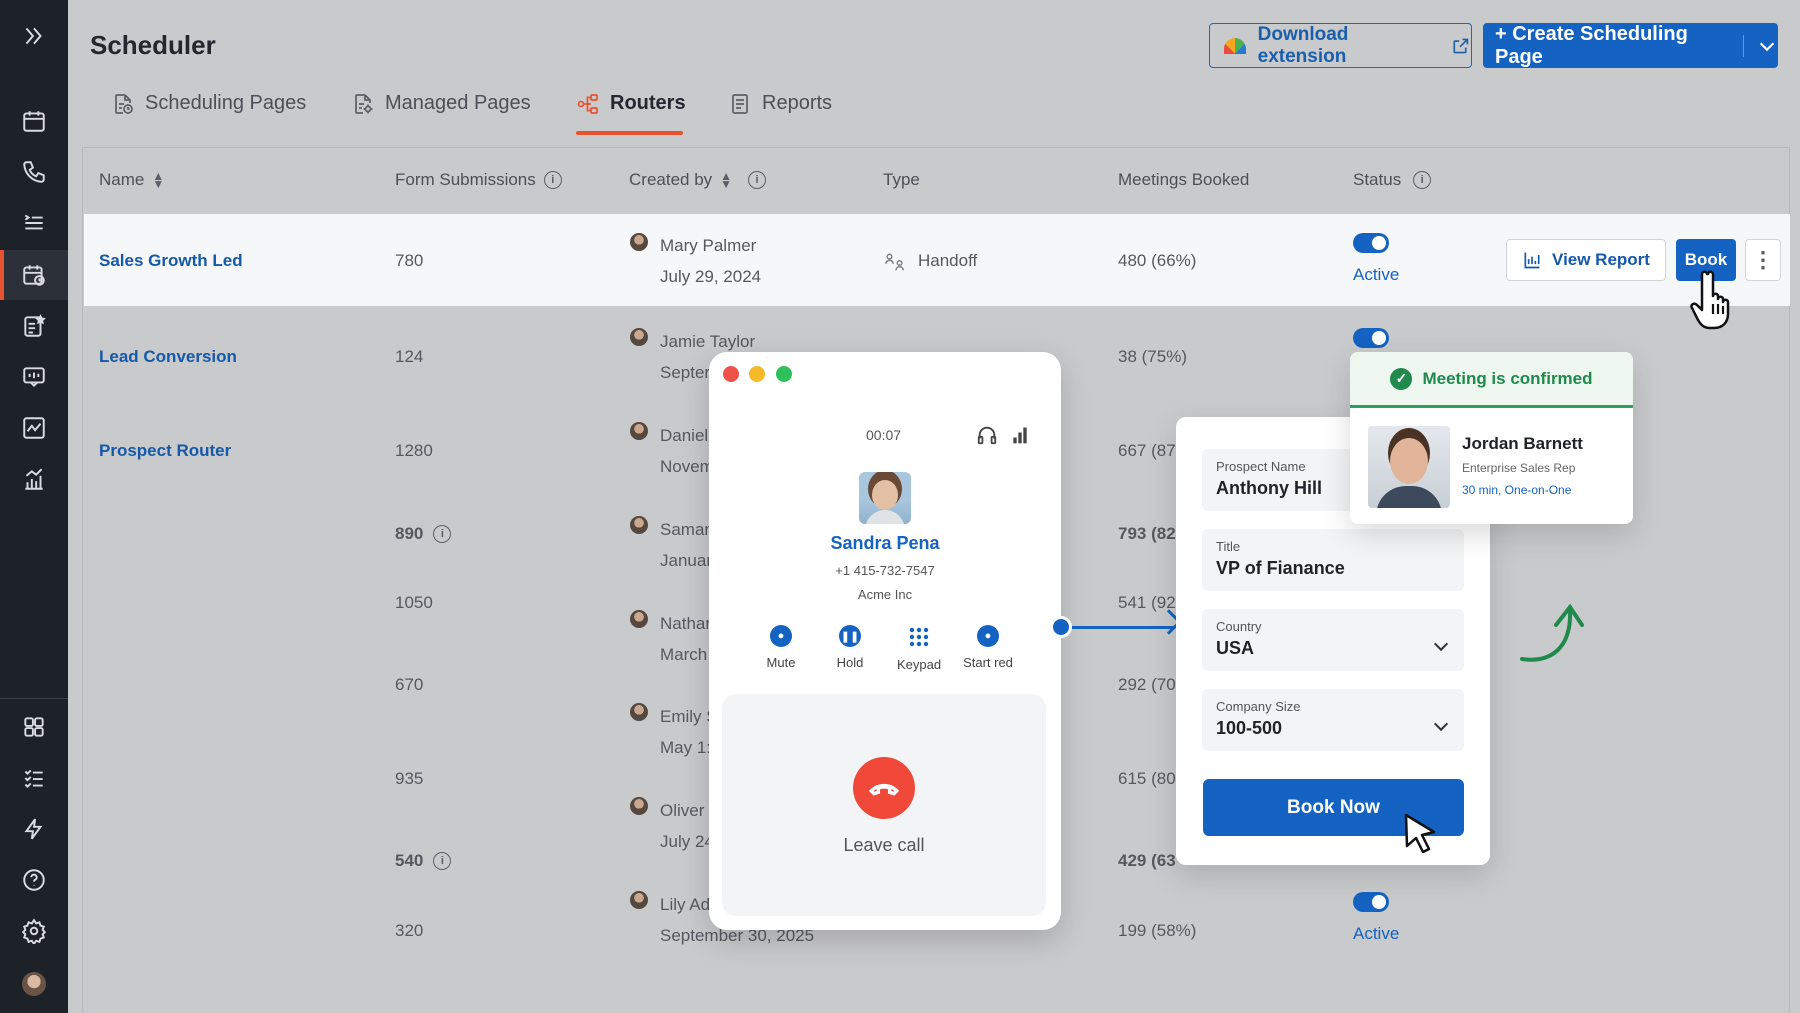  Describe the element at coordinates (1147, 533) in the screenshot. I see `meetings-booked-value: 793 (82` at that location.